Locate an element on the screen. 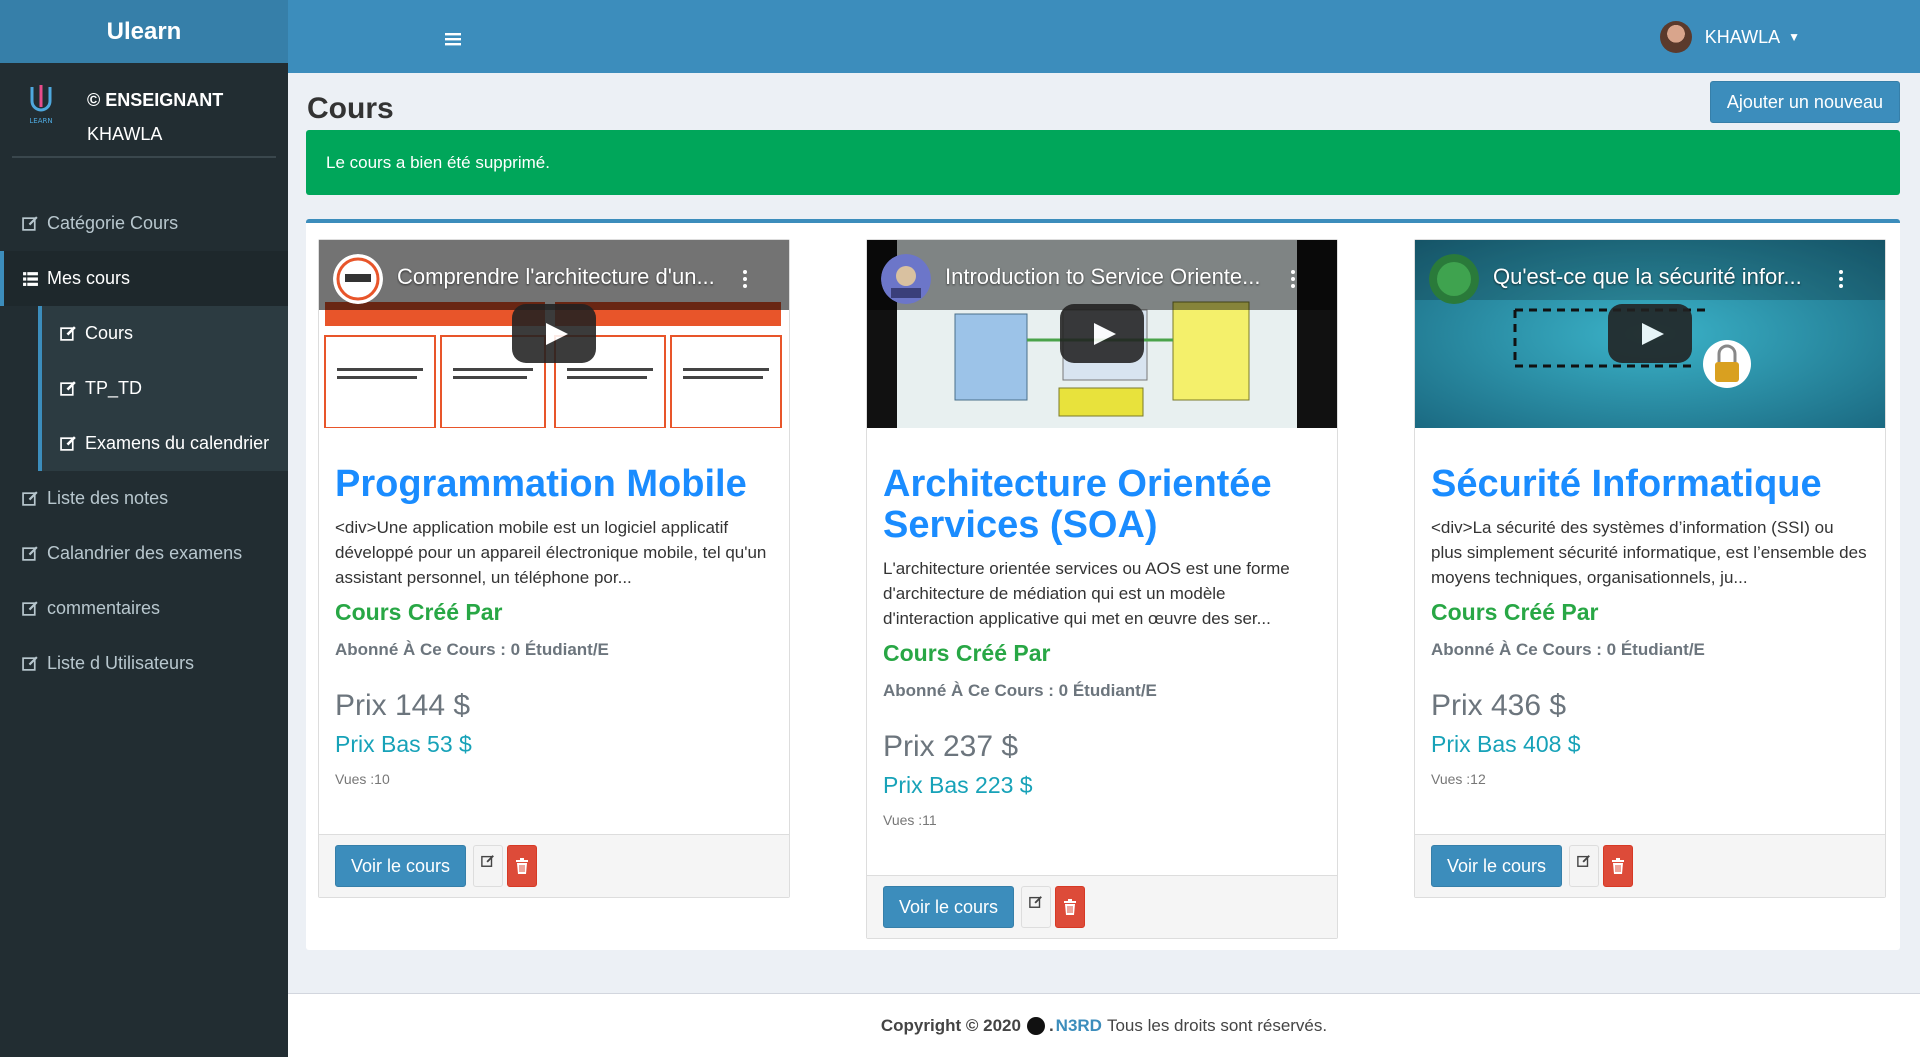 This screenshot has width=1920, height=1057. course-low-price: Prix Bas 223 $ is located at coordinates (958, 785).